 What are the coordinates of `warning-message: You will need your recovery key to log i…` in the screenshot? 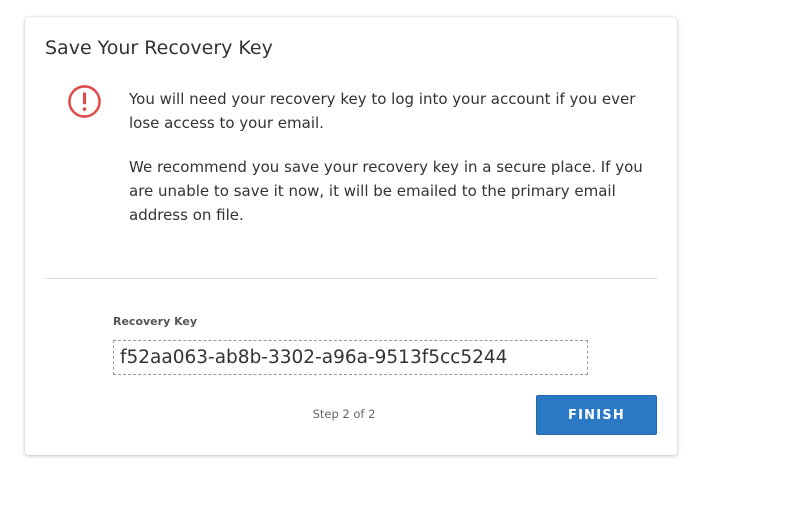 It's located at (382, 111).